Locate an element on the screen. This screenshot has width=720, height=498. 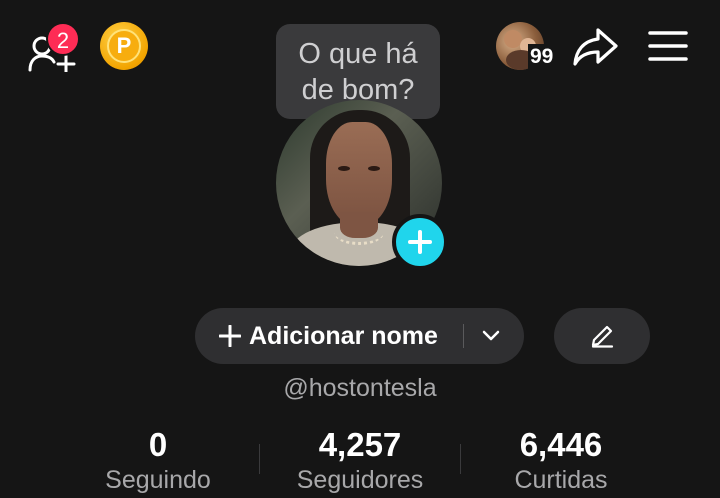
stat-likes: 6,446 Curtidas is located at coordinates (561, 461).